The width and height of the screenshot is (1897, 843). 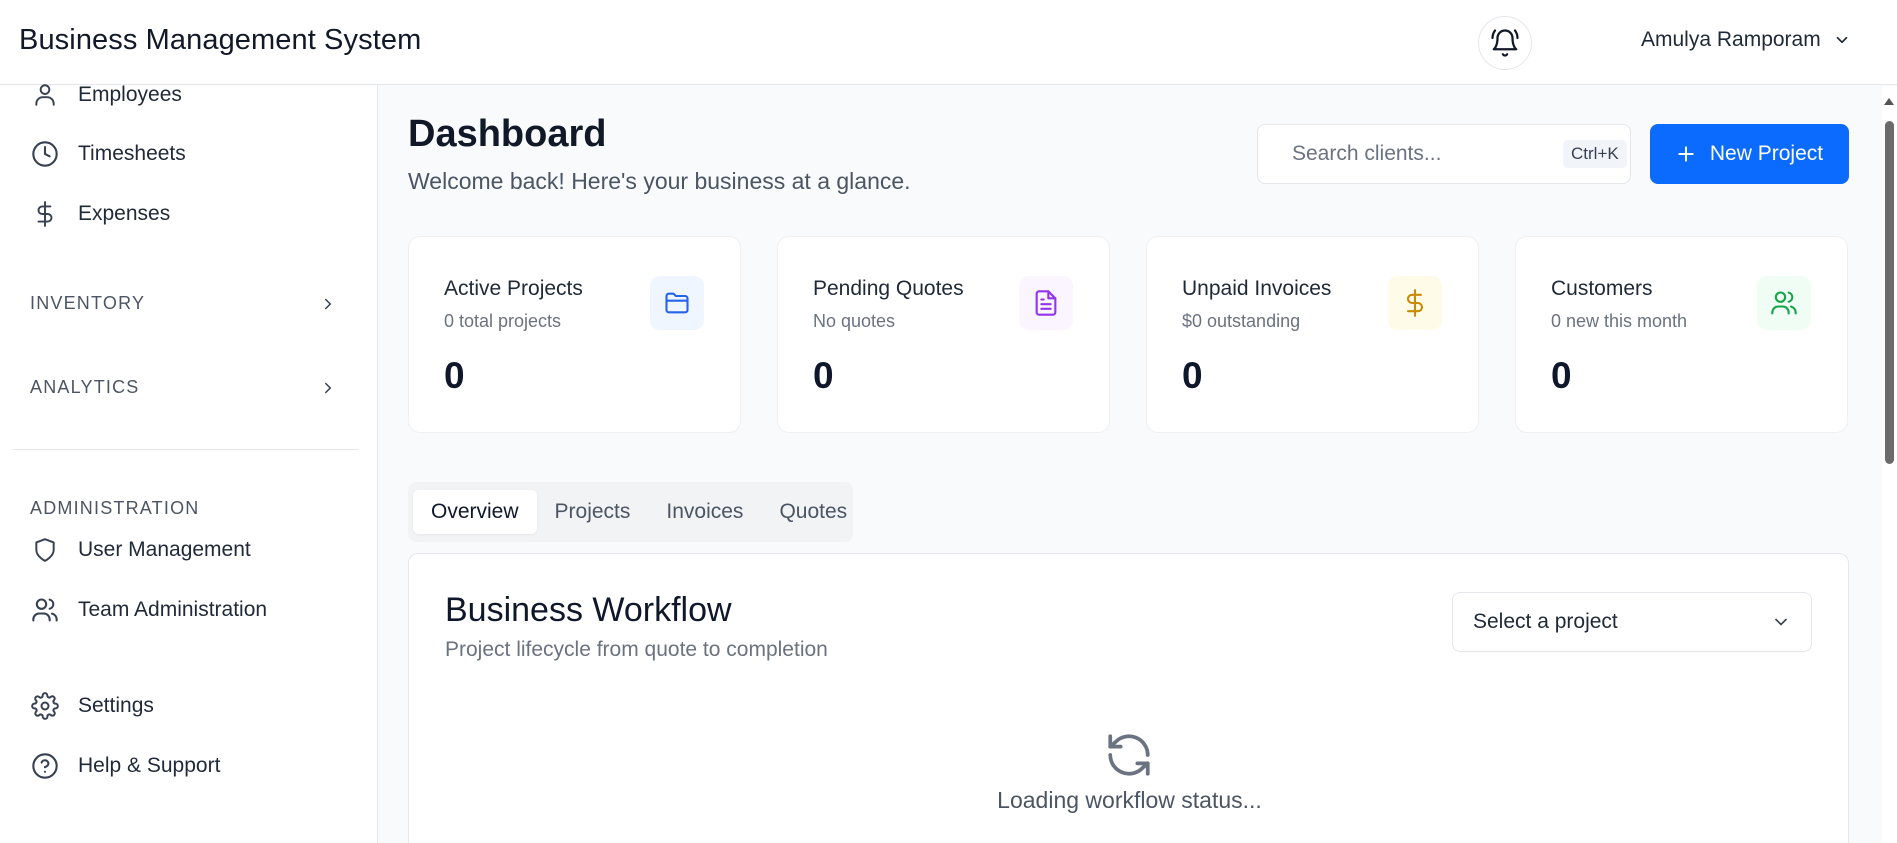 What do you see at coordinates (220, 40) in the screenshot?
I see `app-title: Business Management System` at bounding box center [220, 40].